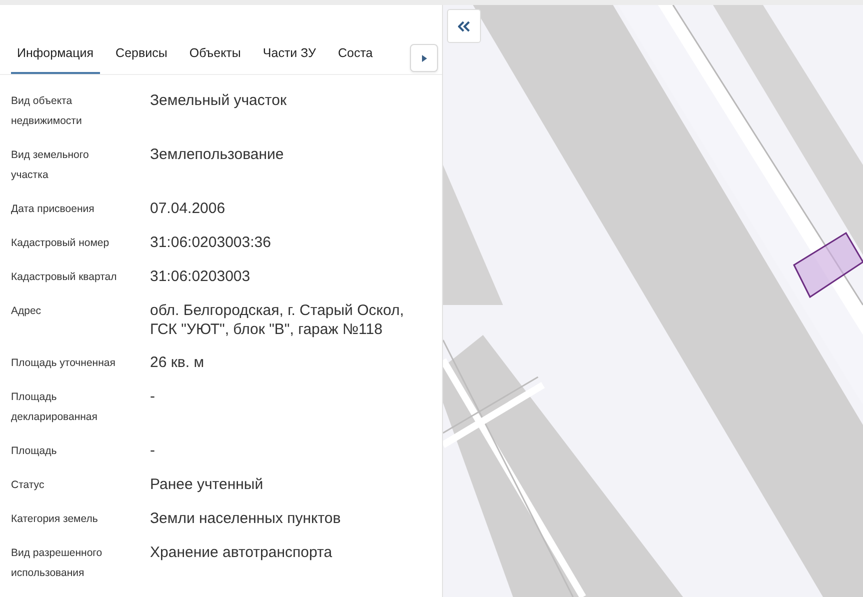 This screenshot has height=597, width=863. Describe the element at coordinates (55, 57) in the screenshot. I see `tab: Информация` at that location.